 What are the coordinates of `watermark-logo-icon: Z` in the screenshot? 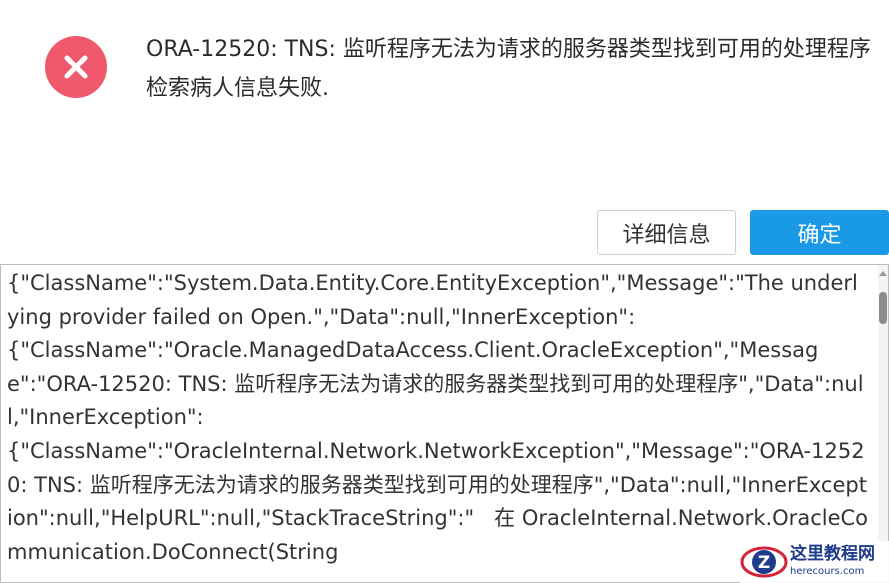 It's located at (764, 562).